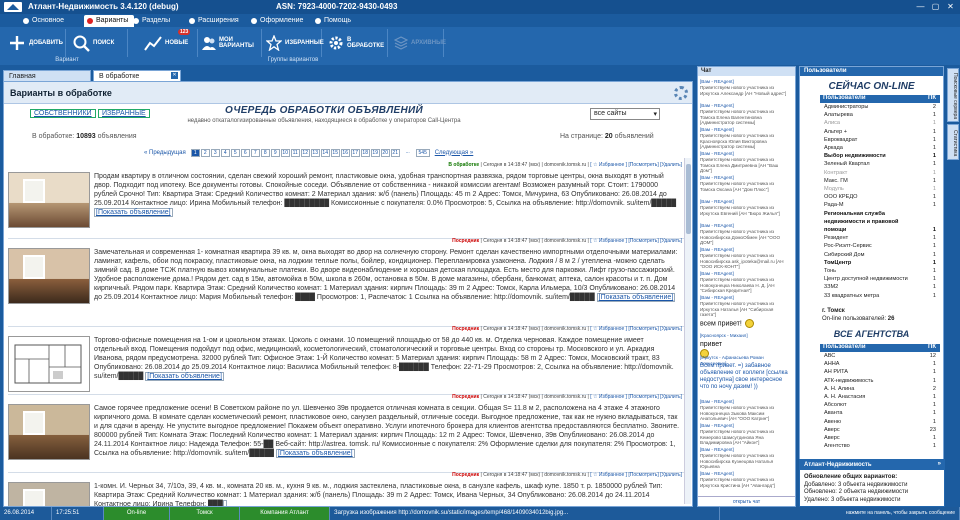 The image size is (960, 520). I want to click on pager-page: 5, so click(235, 152).